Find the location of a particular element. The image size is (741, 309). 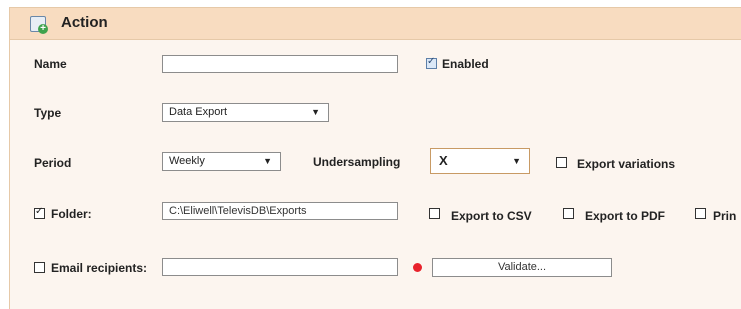

undersampling-select-value: X is located at coordinates (443, 160).